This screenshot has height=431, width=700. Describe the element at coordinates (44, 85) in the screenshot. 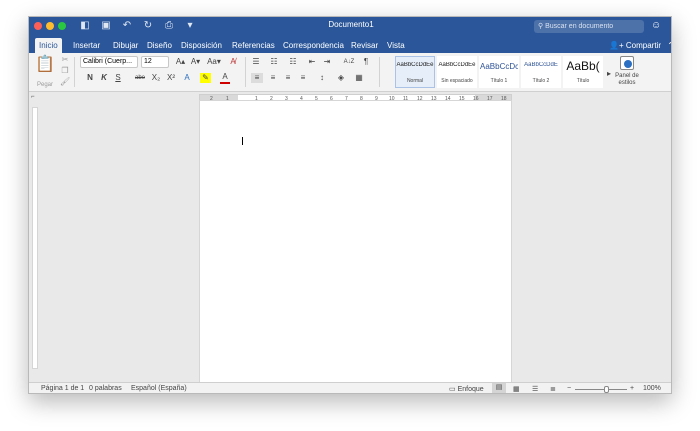

I see `paste-label: Pegar` at that location.